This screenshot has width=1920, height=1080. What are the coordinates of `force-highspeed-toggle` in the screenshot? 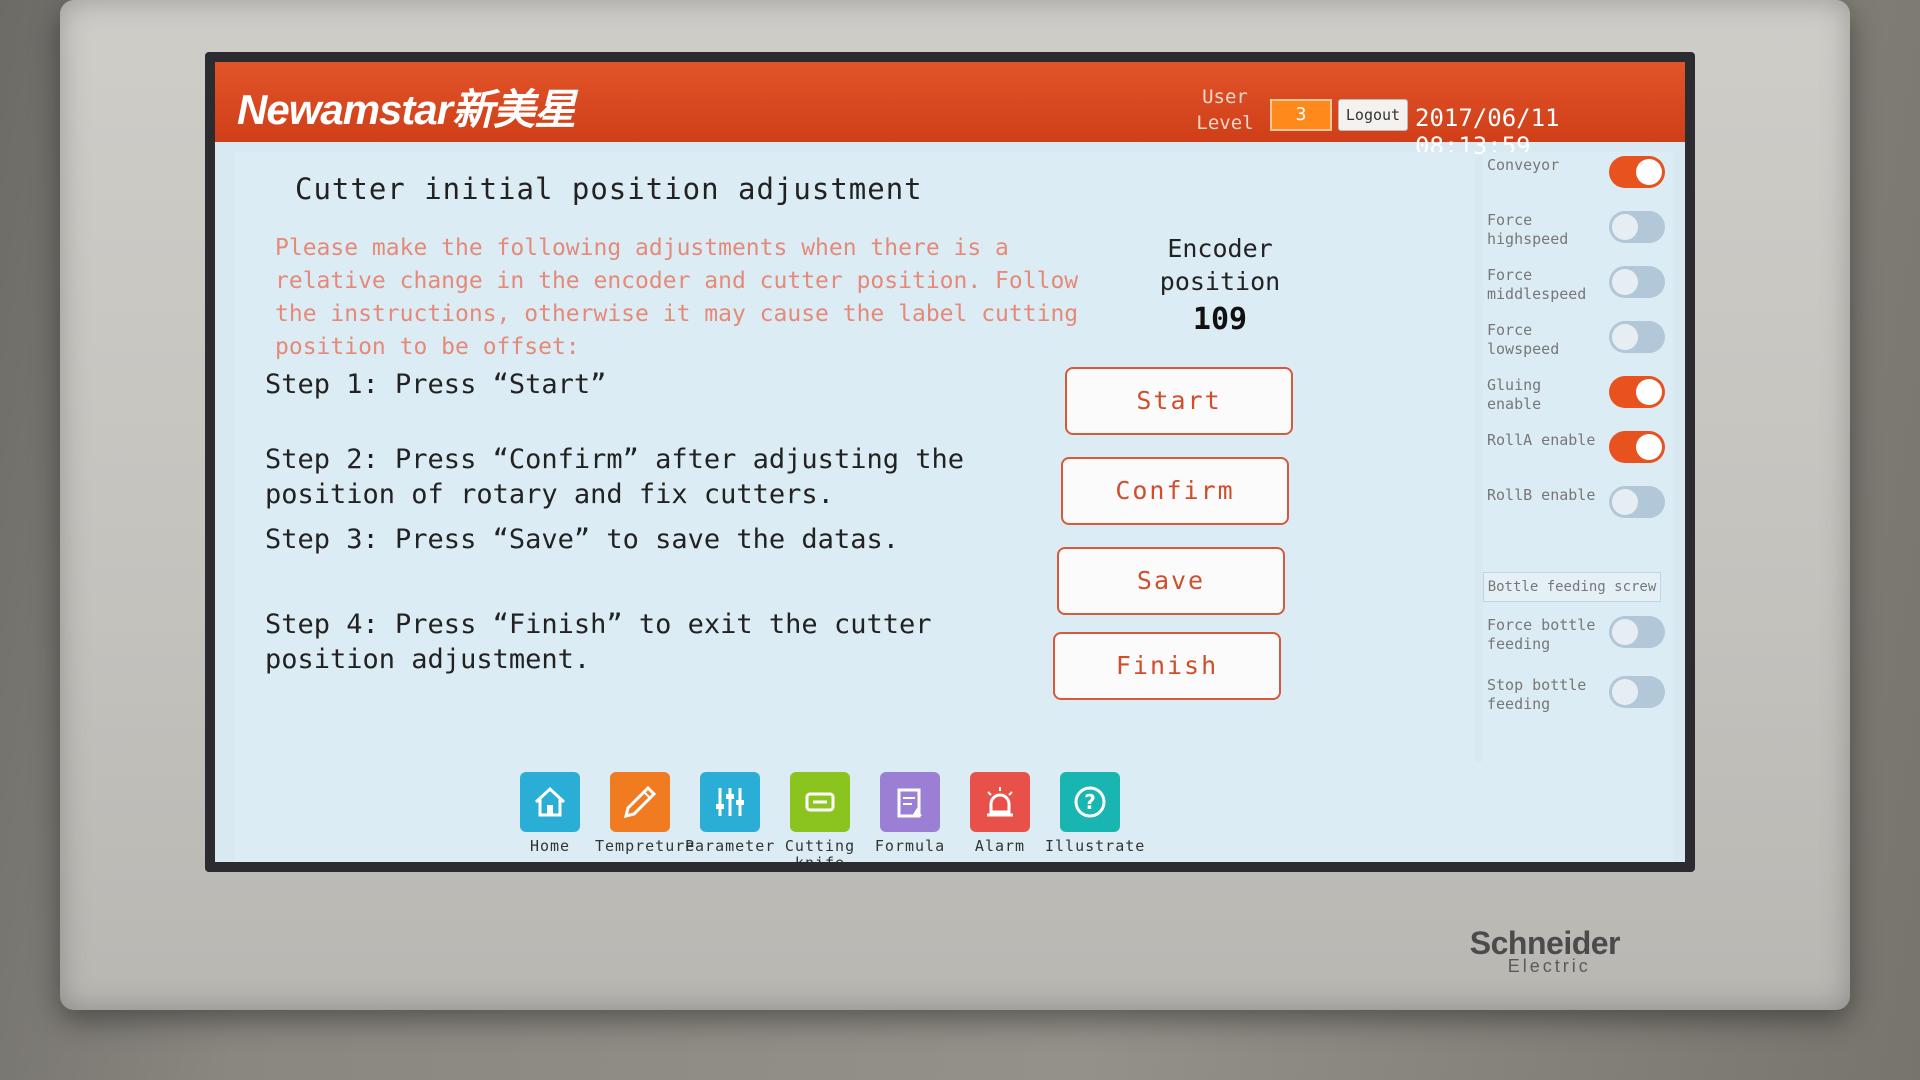 It's located at (1637, 227).